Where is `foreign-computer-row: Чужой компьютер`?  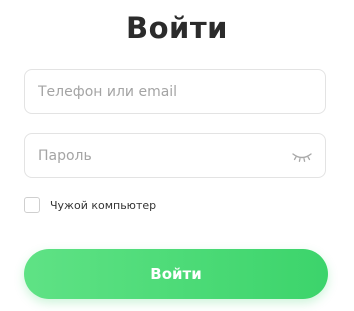
foreign-computer-row: Чужой компьютер is located at coordinates (90, 205).